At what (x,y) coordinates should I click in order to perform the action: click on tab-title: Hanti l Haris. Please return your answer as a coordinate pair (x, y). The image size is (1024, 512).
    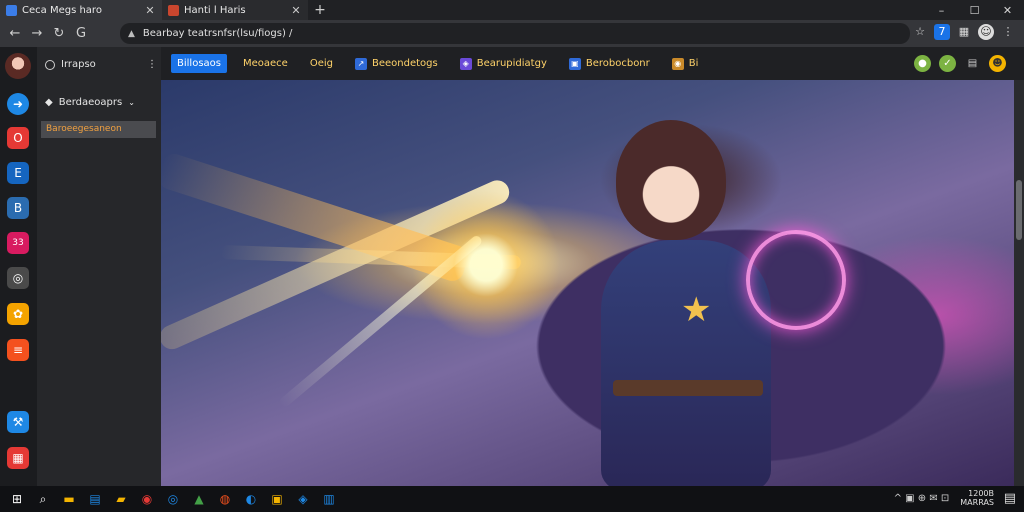
    Looking at the image, I should click on (215, 10).